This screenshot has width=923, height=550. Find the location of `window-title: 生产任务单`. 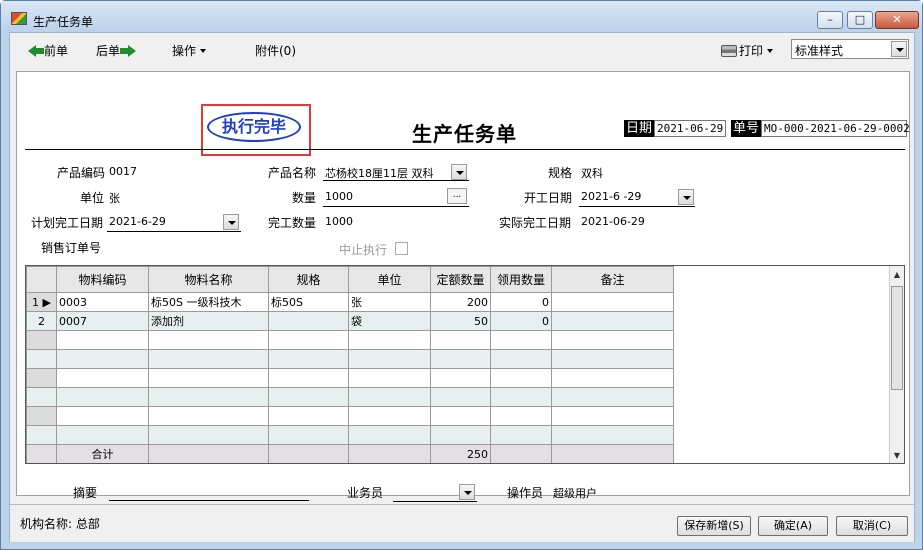

window-title: 生产任务单 is located at coordinates (63, 22).